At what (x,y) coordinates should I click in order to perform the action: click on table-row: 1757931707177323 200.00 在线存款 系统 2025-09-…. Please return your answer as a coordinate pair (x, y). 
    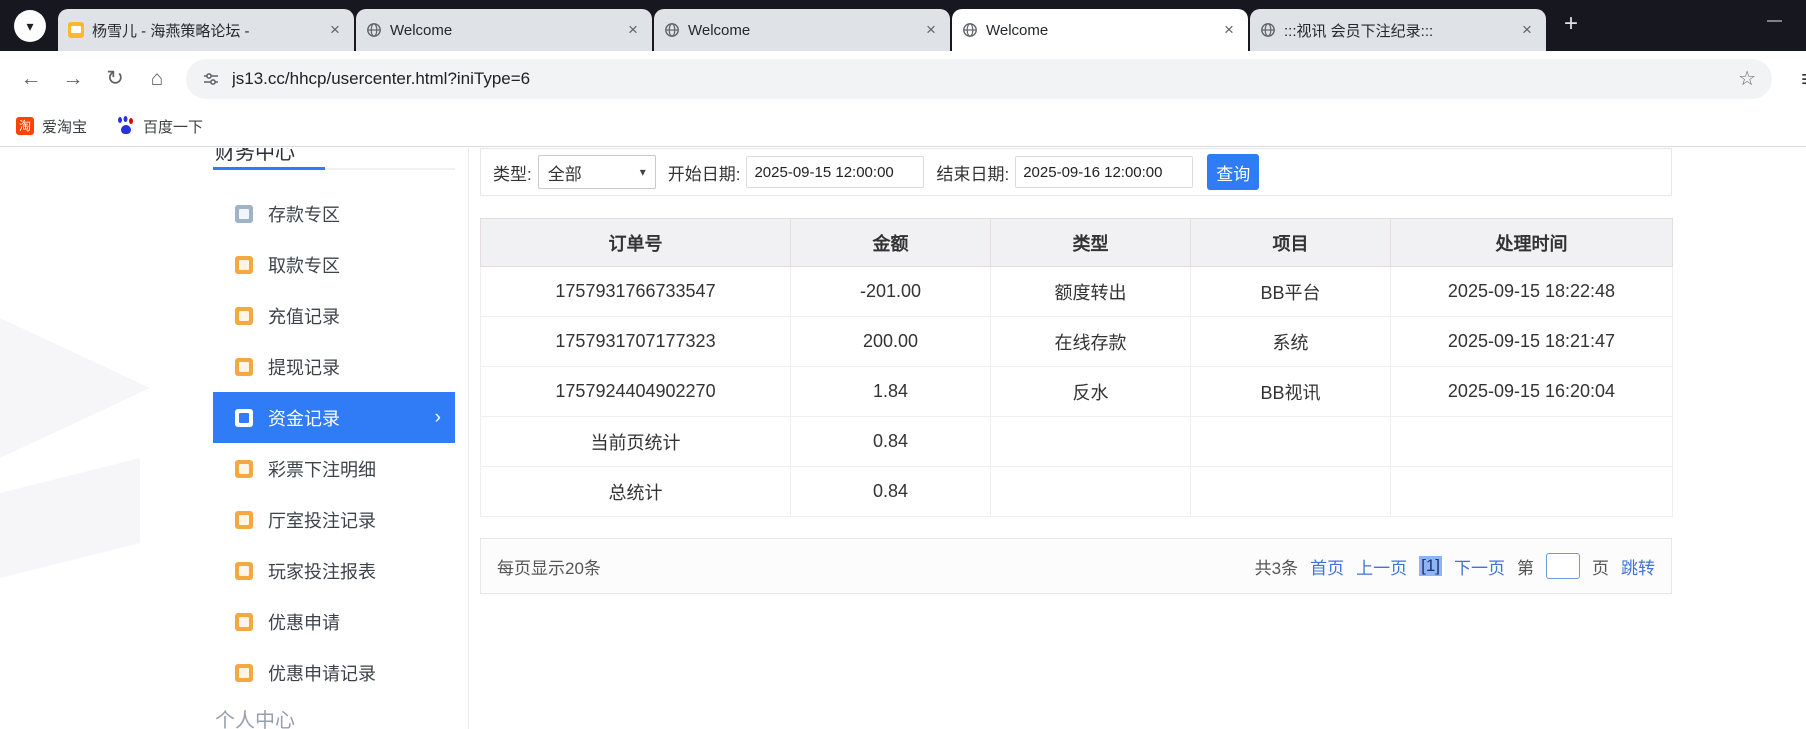
    Looking at the image, I should click on (1076, 341).